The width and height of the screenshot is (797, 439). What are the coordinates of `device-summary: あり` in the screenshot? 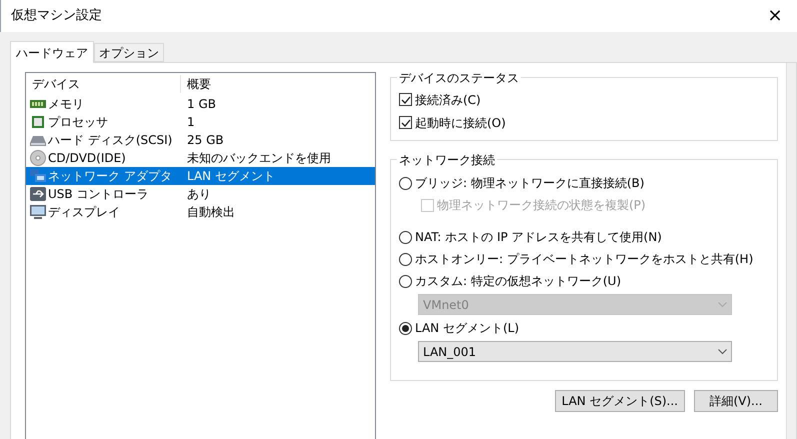 It's located at (199, 194).